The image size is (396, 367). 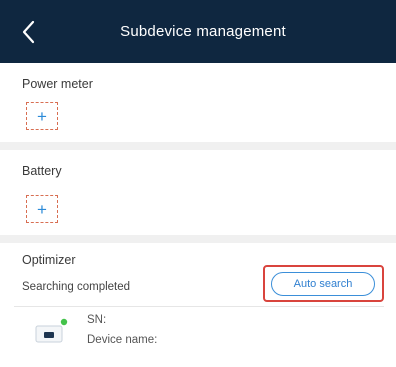 What do you see at coordinates (49, 260) in the screenshot?
I see `optimizer-label: Optimizer` at bounding box center [49, 260].